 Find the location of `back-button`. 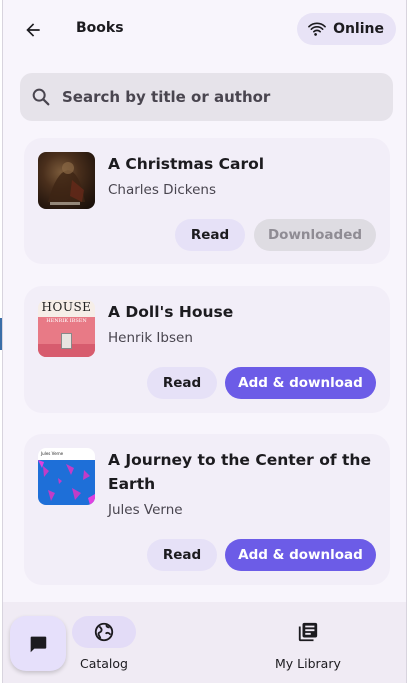

back-button is located at coordinates (33, 30).